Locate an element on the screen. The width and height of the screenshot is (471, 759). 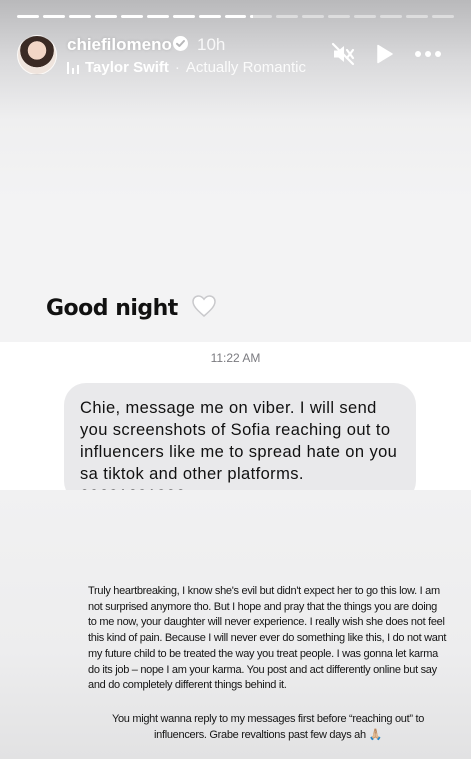
message-timestamp: 11:22 AM is located at coordinates (235, 358).